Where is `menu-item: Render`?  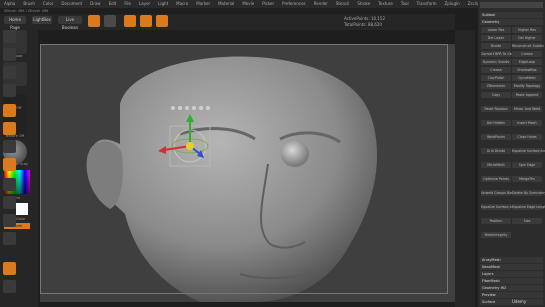 menu-item: Render is located at coordinates (321, 4).